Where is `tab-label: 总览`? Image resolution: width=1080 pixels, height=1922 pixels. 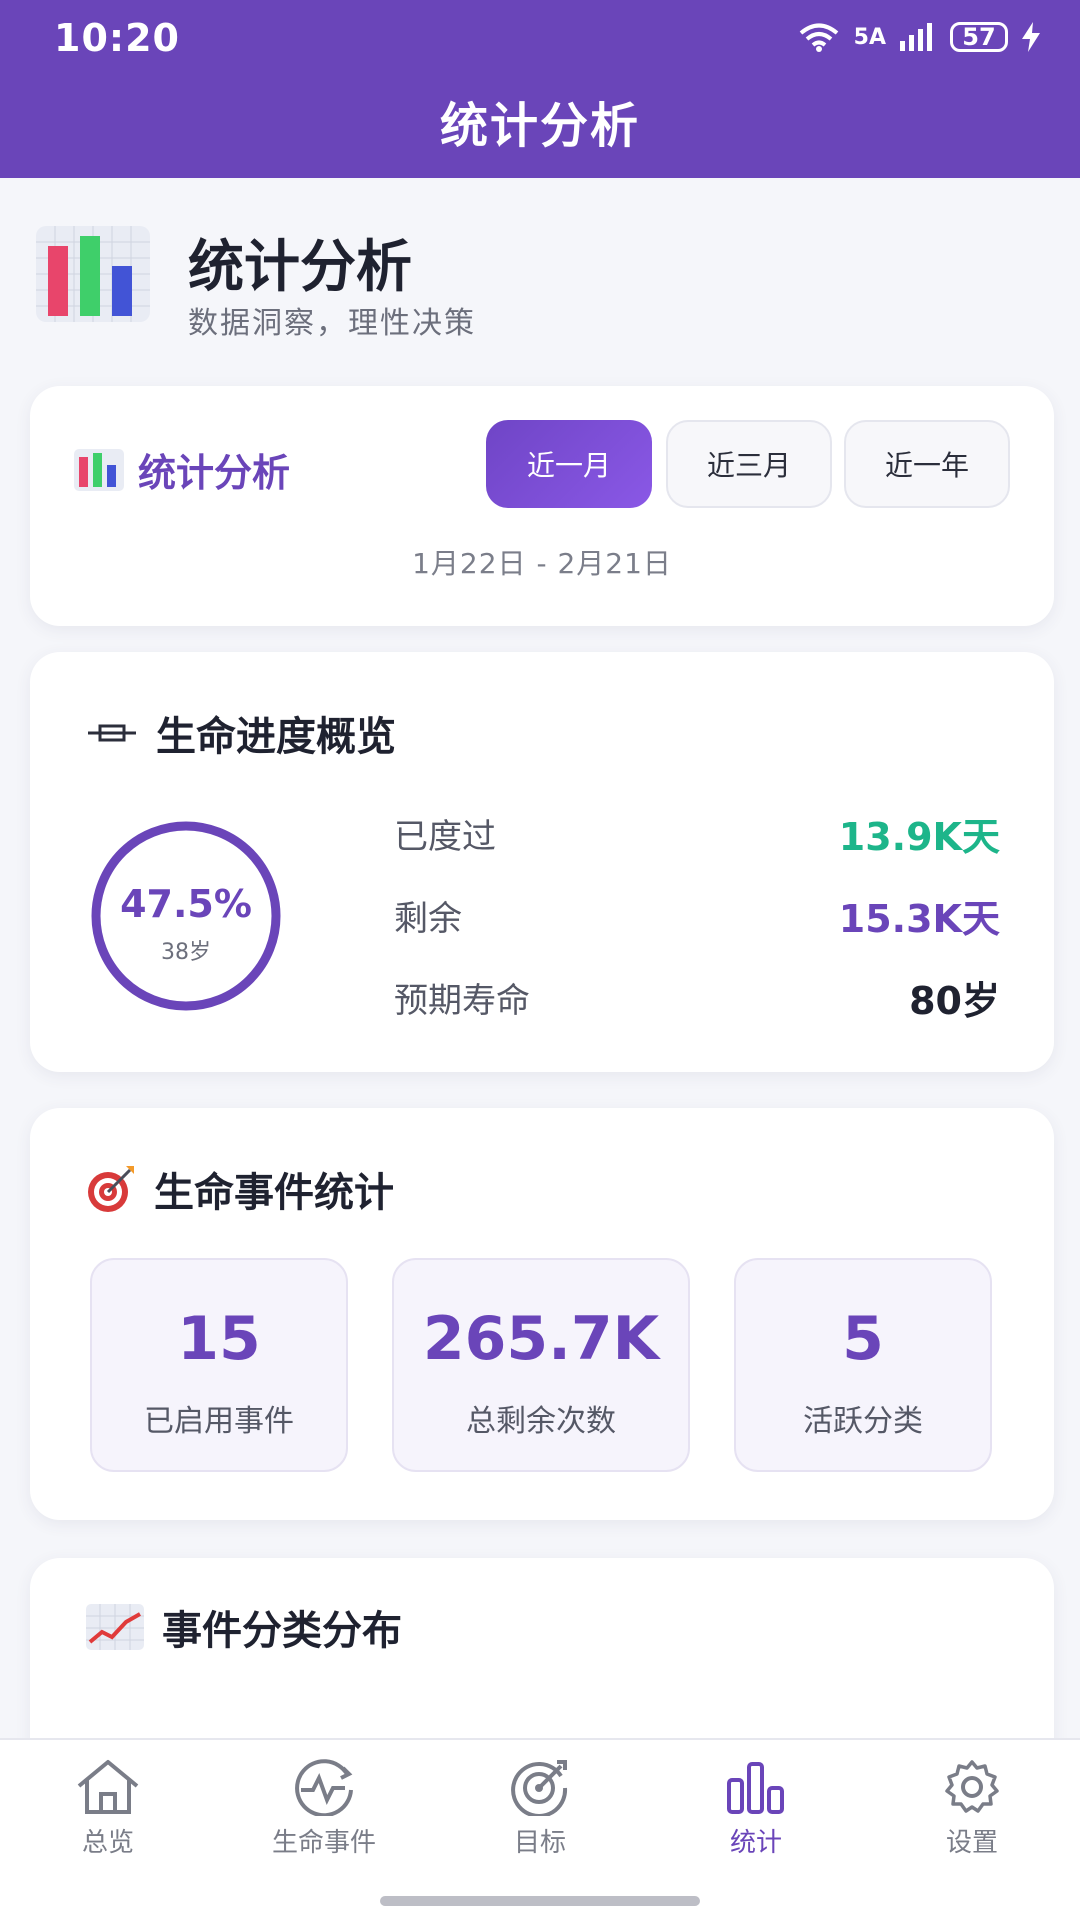
tab-label: 总览 is located at coordinates (107, 1843).